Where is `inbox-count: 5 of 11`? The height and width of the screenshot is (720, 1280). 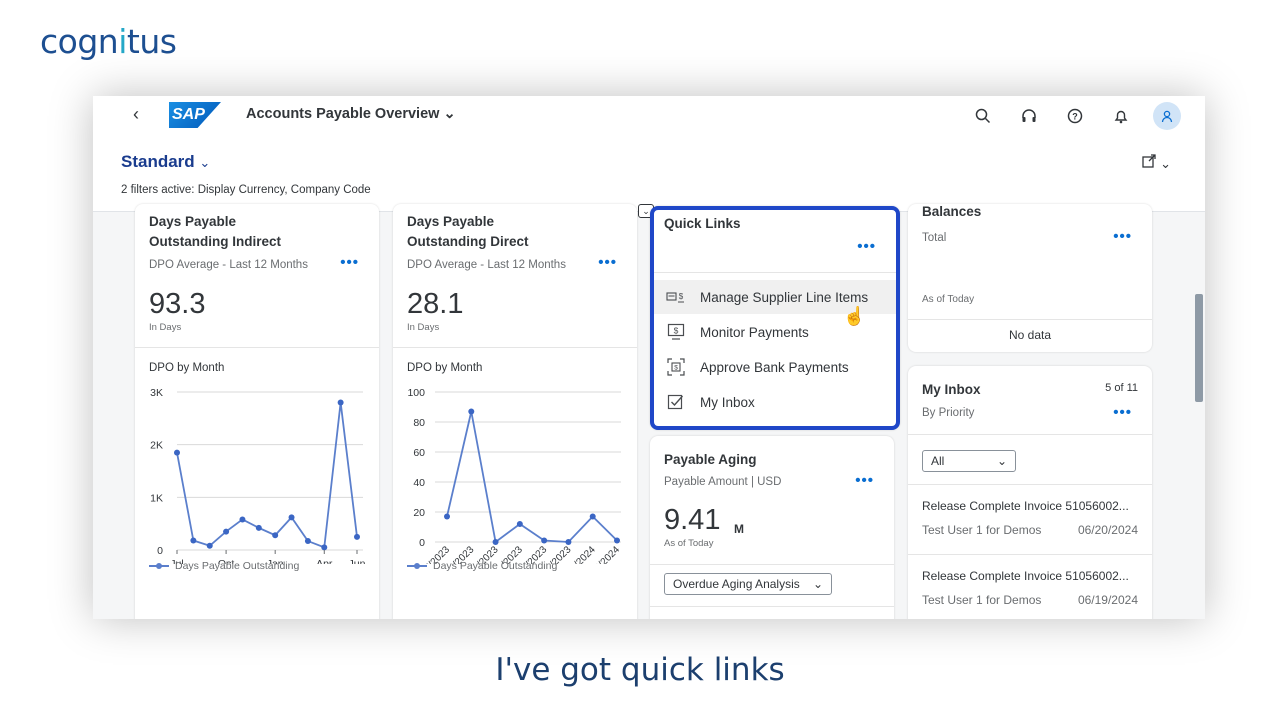
inbox-count: 5 of 11 is located at coordinates (1121, 388).